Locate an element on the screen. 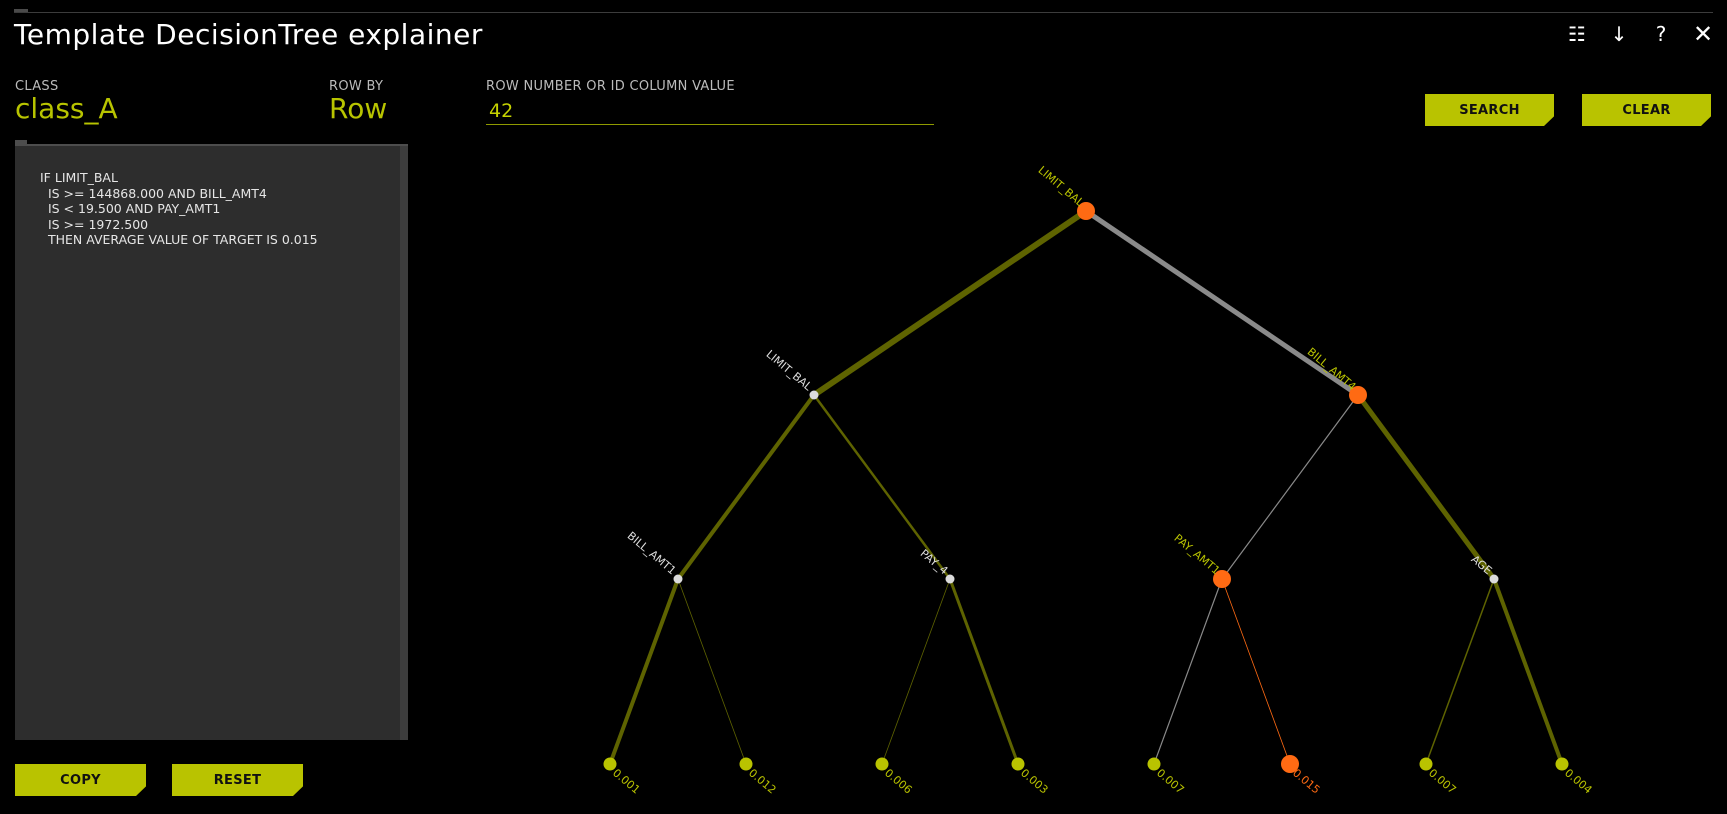 The height and width of the screenshot is (814, 1727). tree-edge-n5-l4 is located at coordinates (1188, 671).